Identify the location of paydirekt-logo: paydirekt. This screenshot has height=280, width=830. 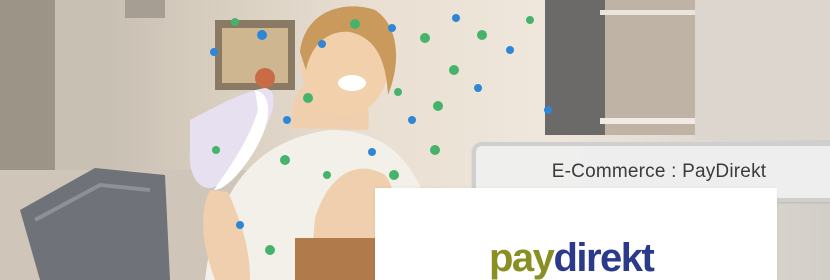
(572, 258).